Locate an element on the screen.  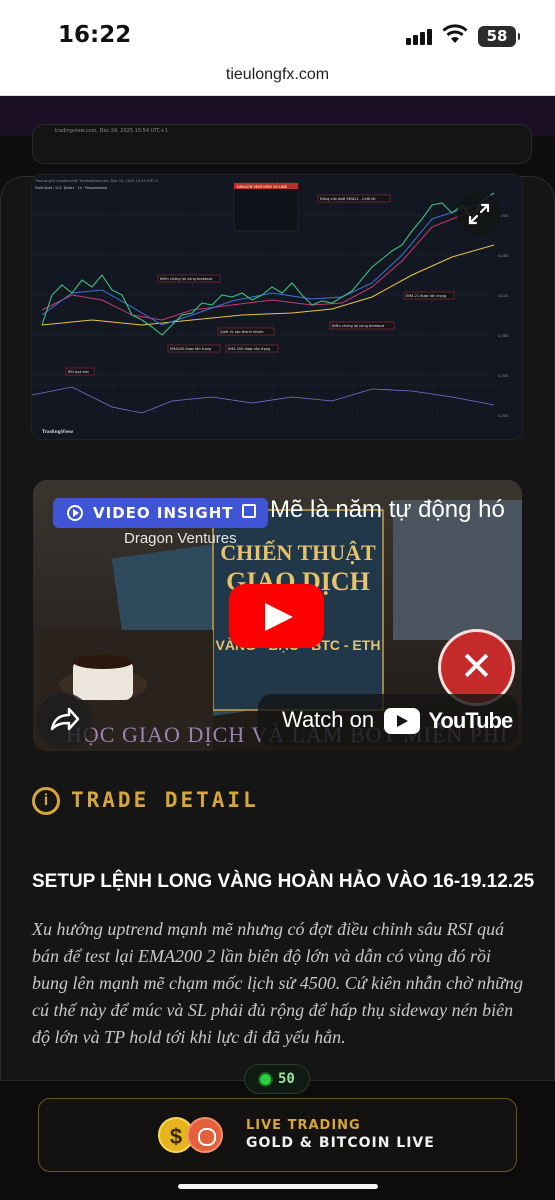
chart-annotation-8: RSI quá bán is located at coordinates (78, 372).